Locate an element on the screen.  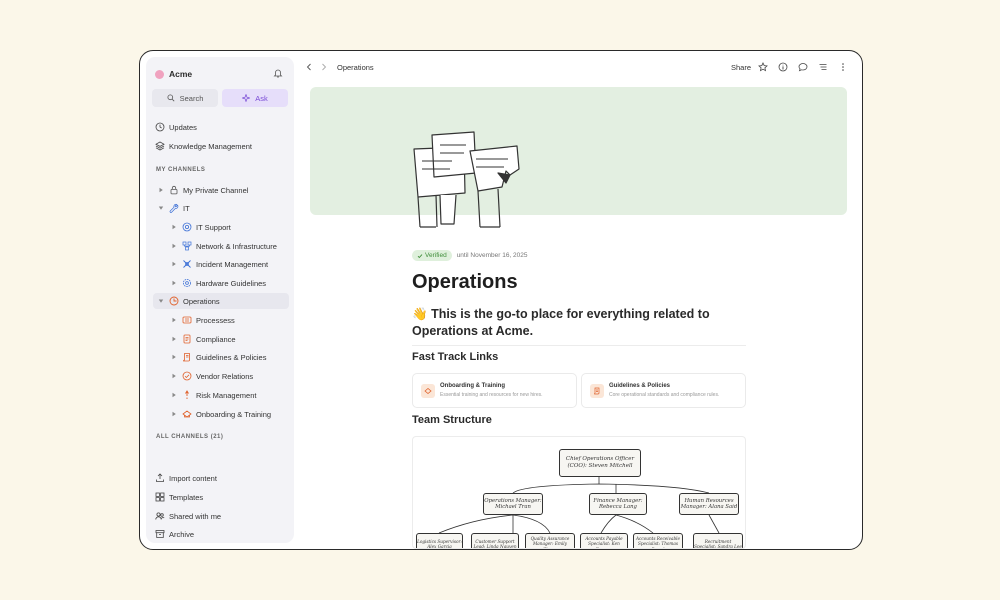
sidebar-item-label: Archive is located at coordinates (182, 534).